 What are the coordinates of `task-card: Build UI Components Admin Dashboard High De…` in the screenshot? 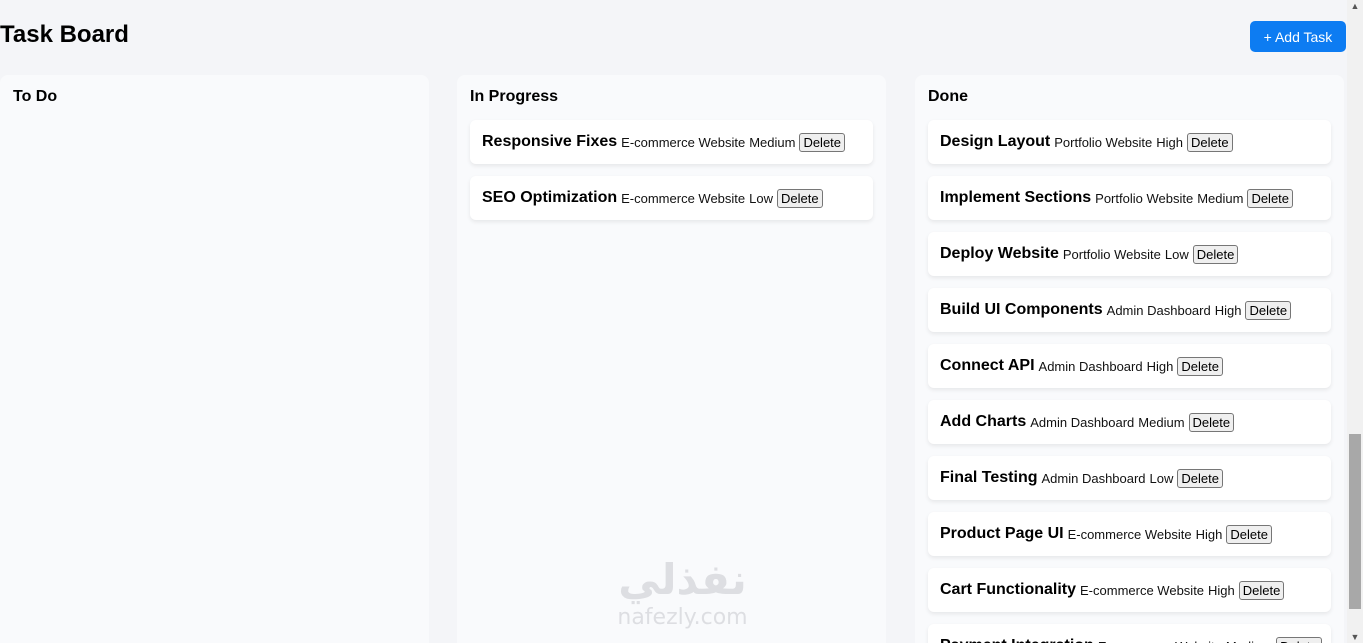 It's located at (1129, 310).